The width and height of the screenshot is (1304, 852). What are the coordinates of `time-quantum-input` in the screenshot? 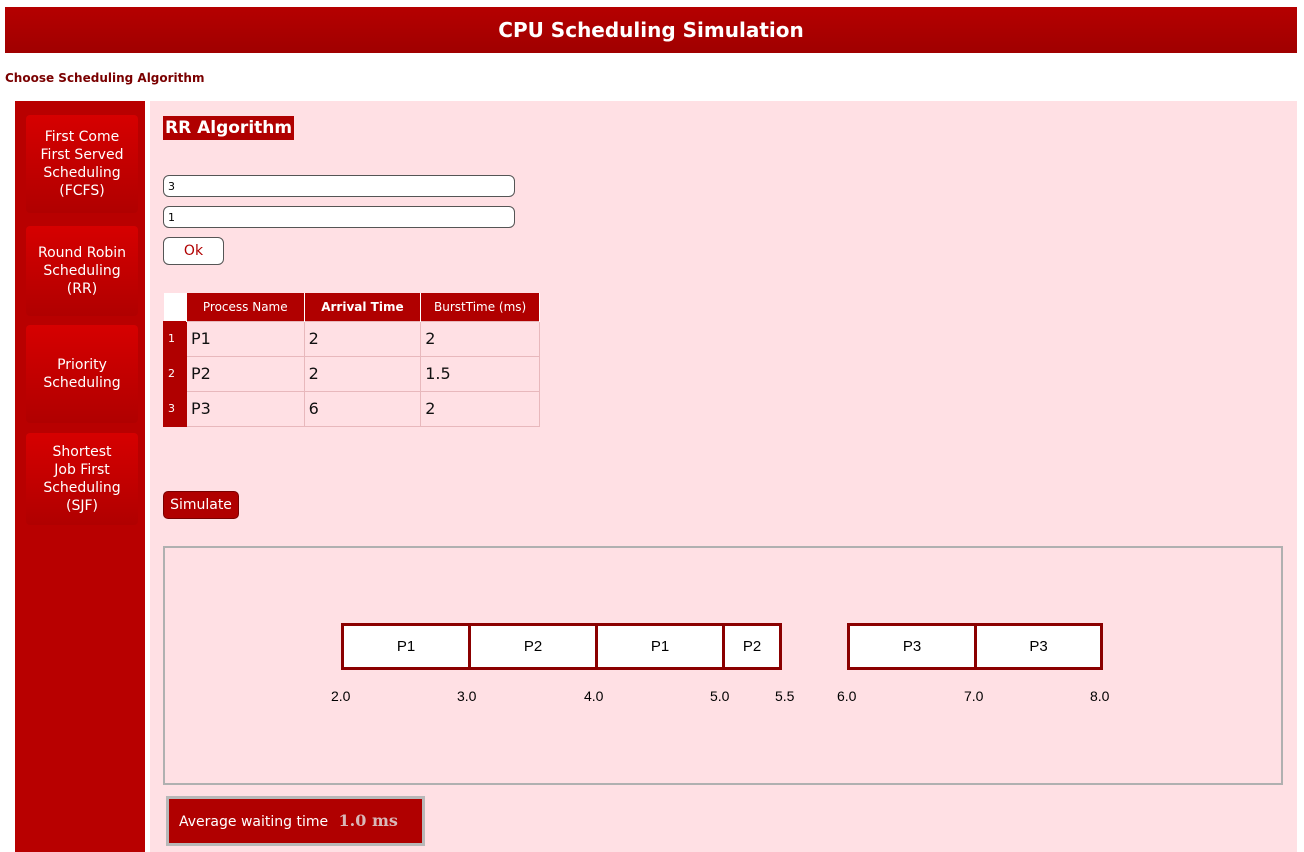 It's located at (339, 217).